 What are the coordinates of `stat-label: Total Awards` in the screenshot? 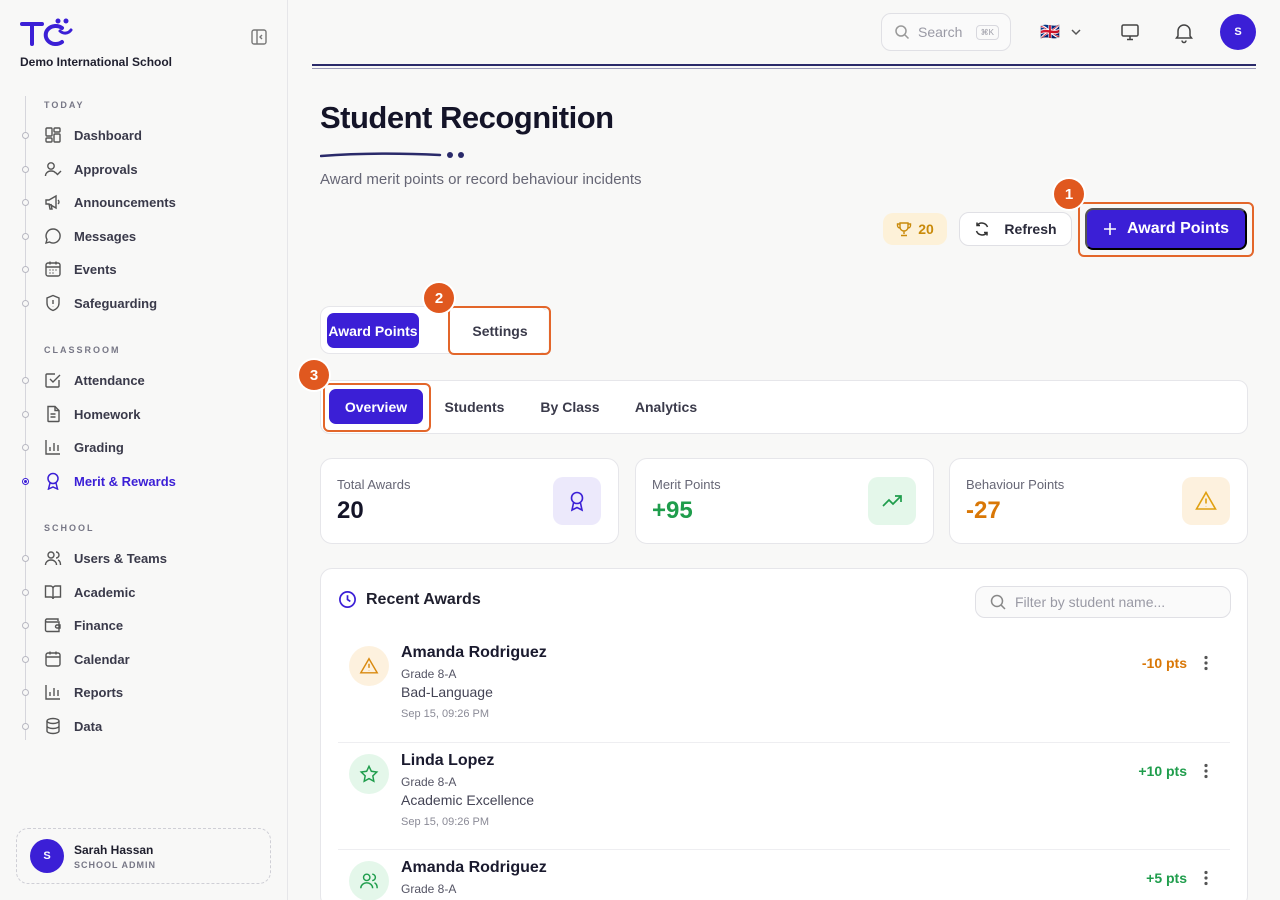 It's located at (374, 484).